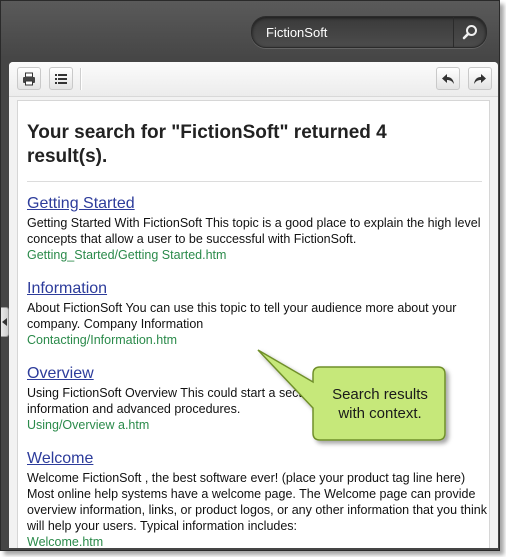 The width and height of the screenshot is (506, 557). I want to click on toc-button, so click(61, 78).